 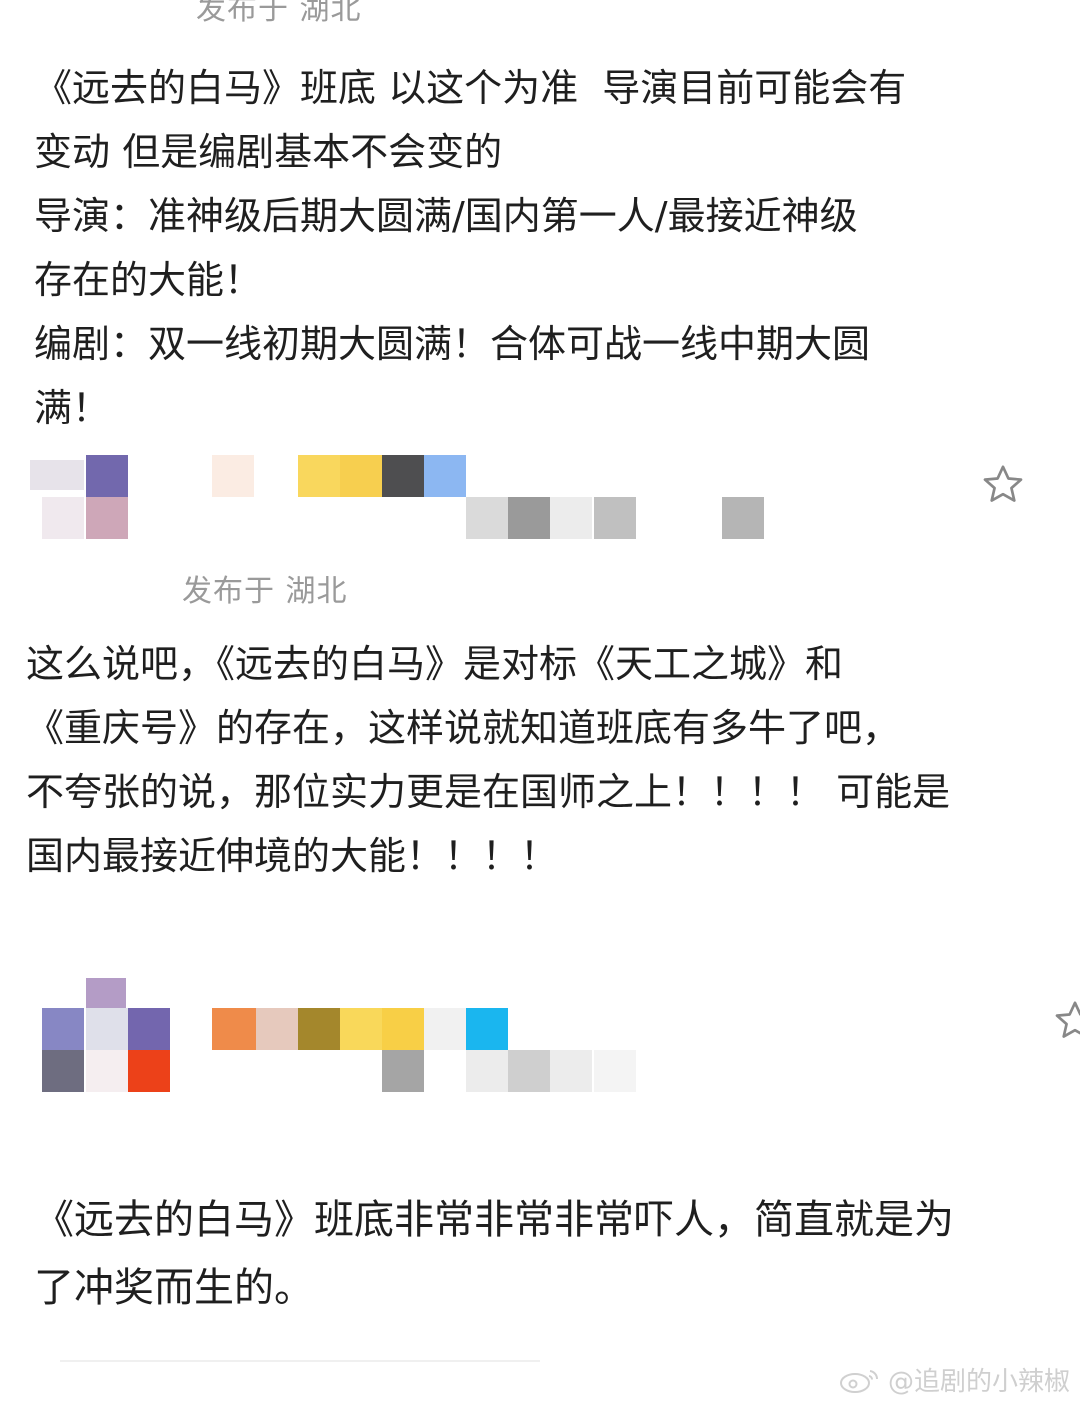 I want to click on watermark-text: @追剧的小辣椒, so click(x=978, y=1382).